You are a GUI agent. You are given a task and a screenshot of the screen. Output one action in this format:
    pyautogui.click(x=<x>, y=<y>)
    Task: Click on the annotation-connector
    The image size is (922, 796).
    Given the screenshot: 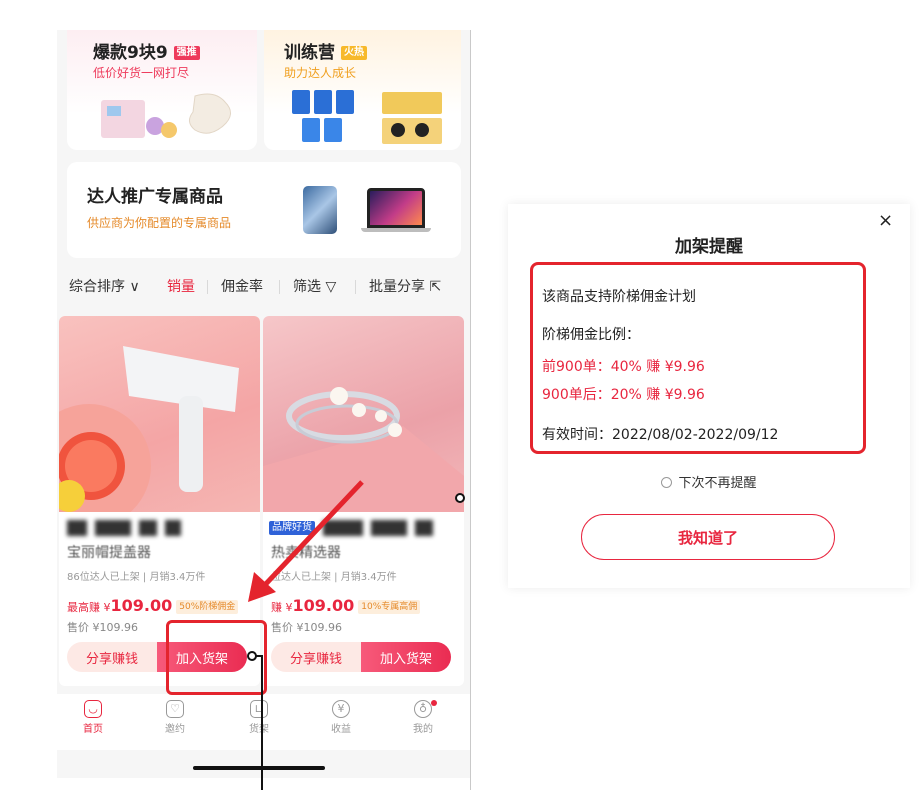 What is the action you would take?
    pyautogui.click(x=257, y=722)
    